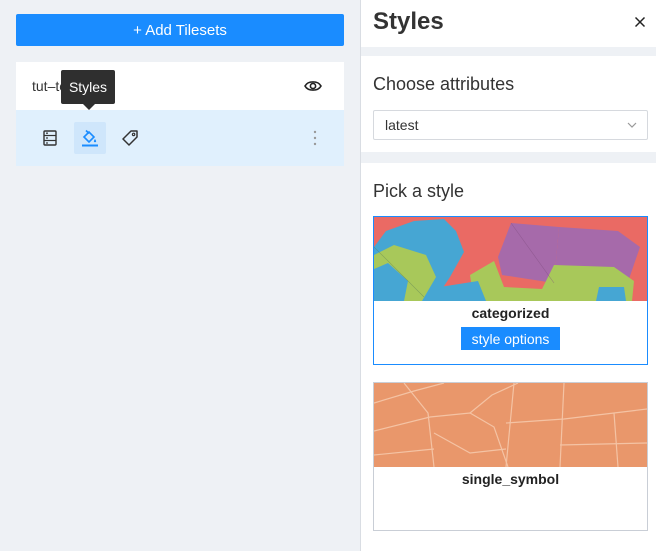 This screenshot has width=656, height=551. I want to click on attributes-tool, so click(50, 138).